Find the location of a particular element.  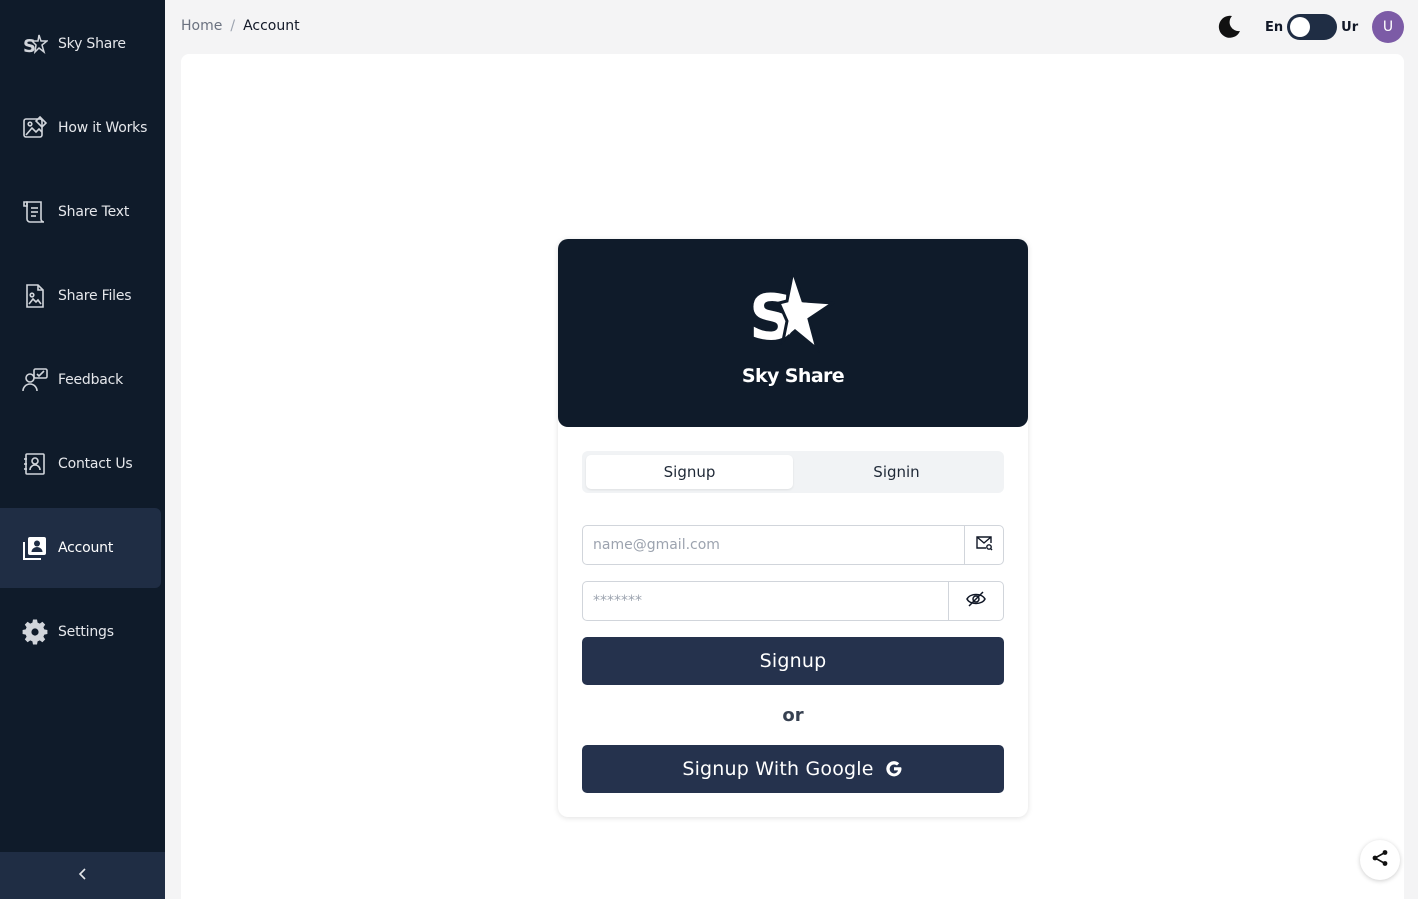

language-switch: En Ur is located at coordinates (1311, 27).